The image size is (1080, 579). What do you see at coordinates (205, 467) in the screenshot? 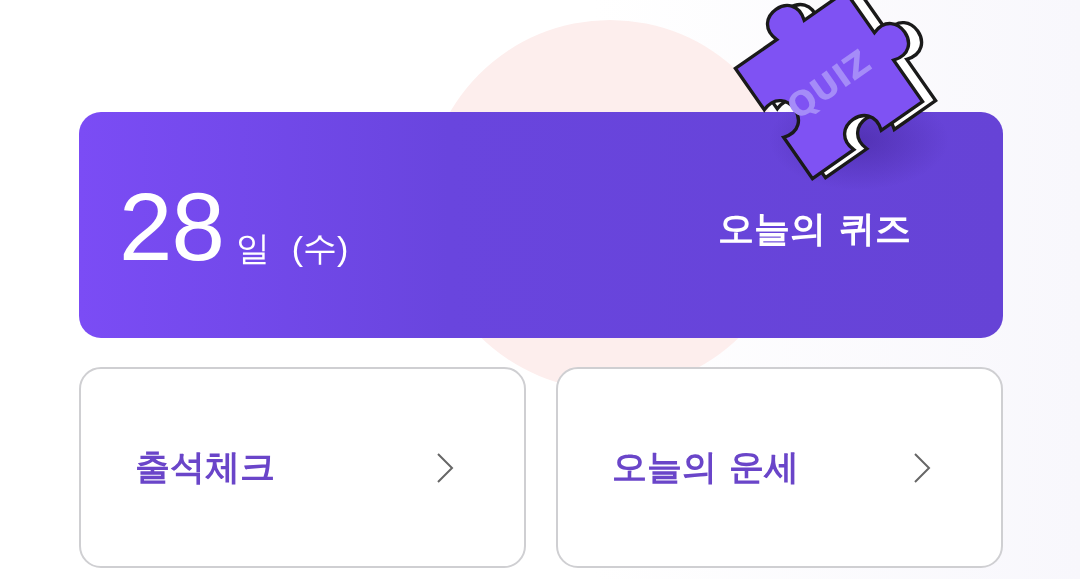
I see `card-label: 출석체크` at bounding box center [205, 467].